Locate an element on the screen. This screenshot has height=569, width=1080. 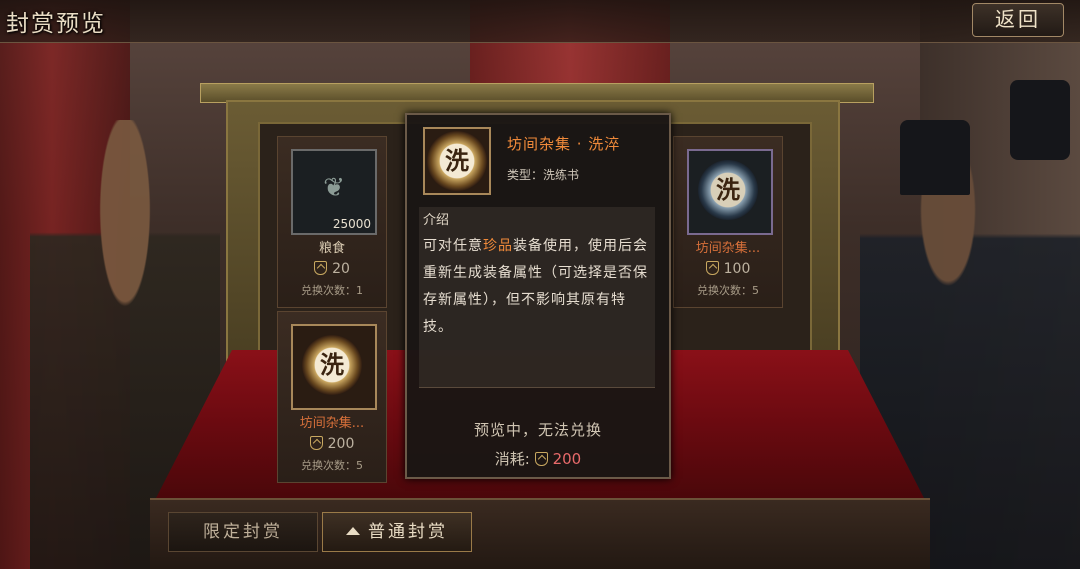
item-frame: ❦ 25000 is located at coordinates (334, 192).